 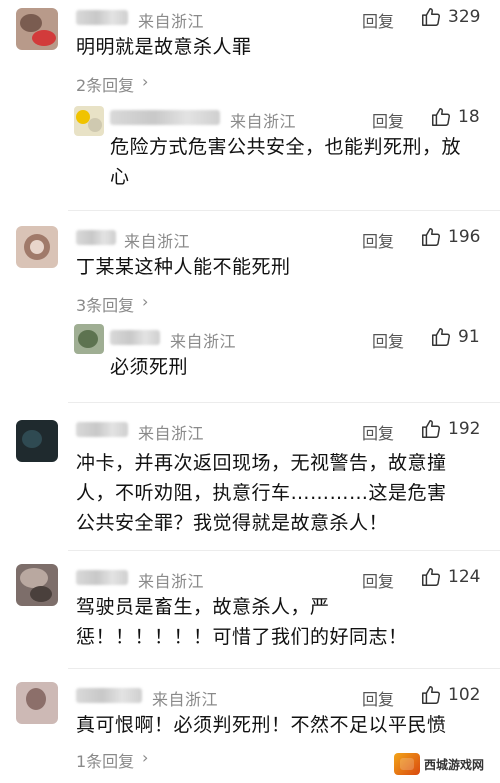 I want to click on like-button: 18, so click(x=455, y=117).